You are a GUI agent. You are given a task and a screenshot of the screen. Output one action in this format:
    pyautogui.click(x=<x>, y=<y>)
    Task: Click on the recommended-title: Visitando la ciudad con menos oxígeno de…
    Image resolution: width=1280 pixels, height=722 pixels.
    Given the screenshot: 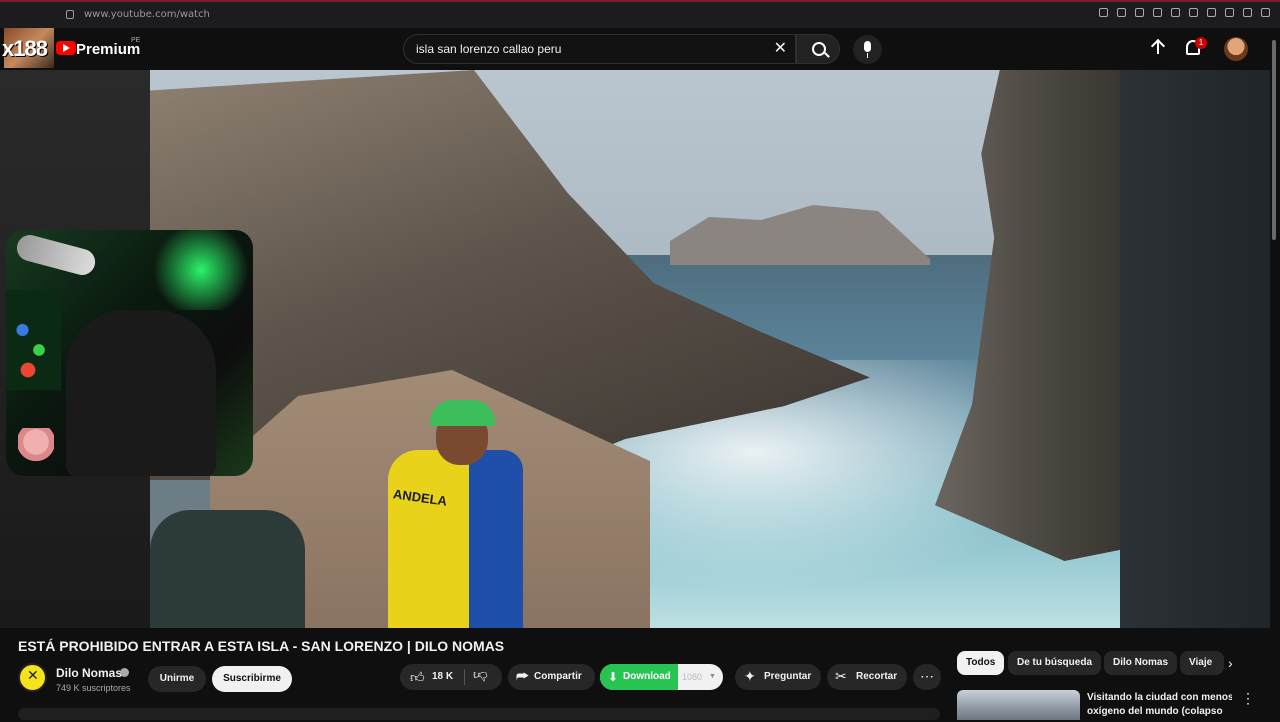 What is the action you would take?
    pyautogui.click(x=1159, y=705)
    